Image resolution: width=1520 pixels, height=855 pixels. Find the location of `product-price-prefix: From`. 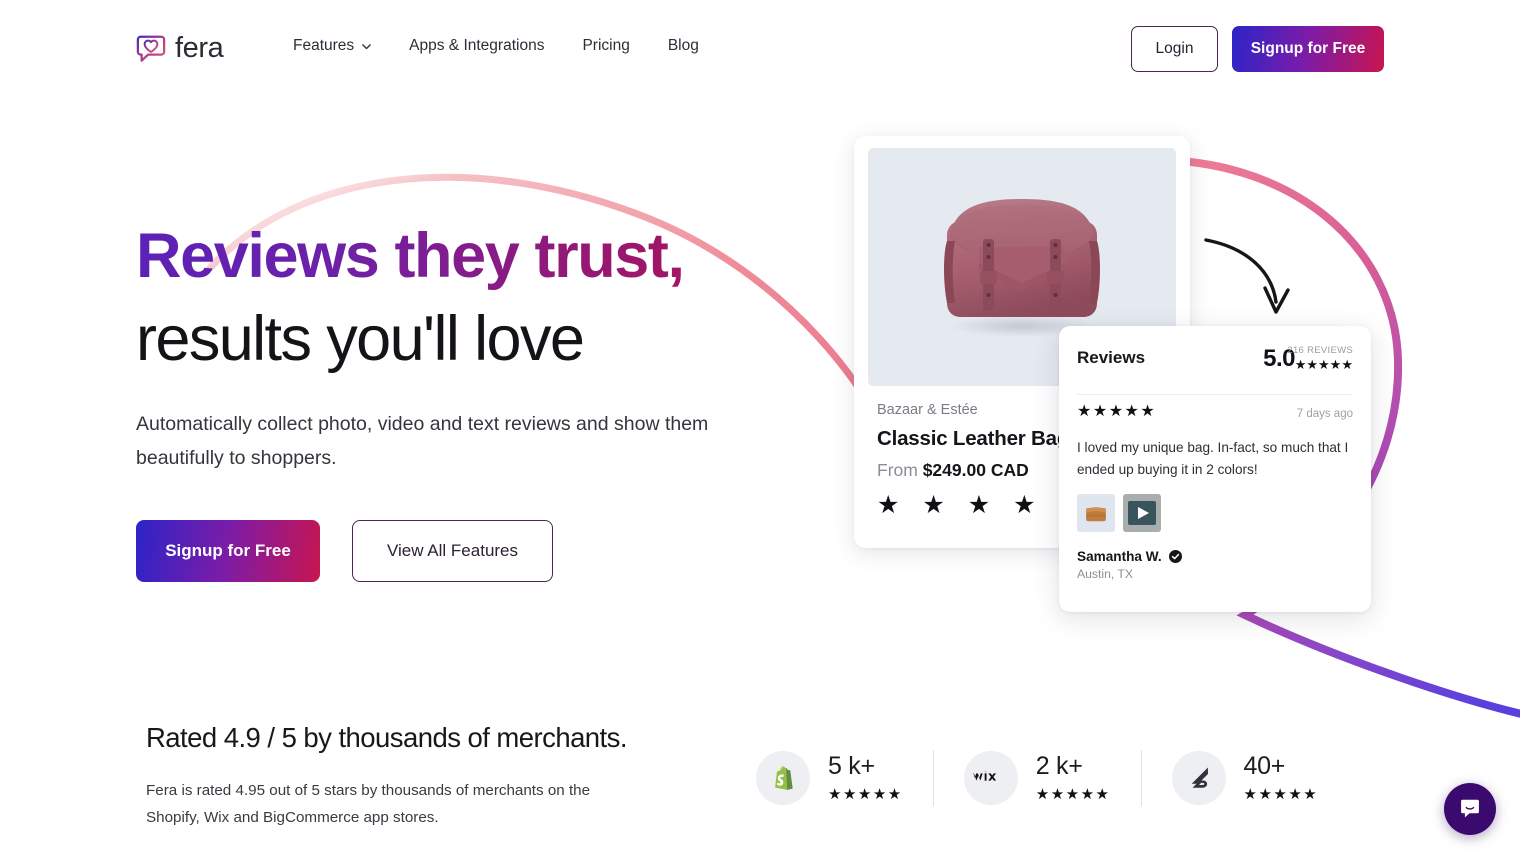

product-price-prefix: From is located at coordinates (897, 470).